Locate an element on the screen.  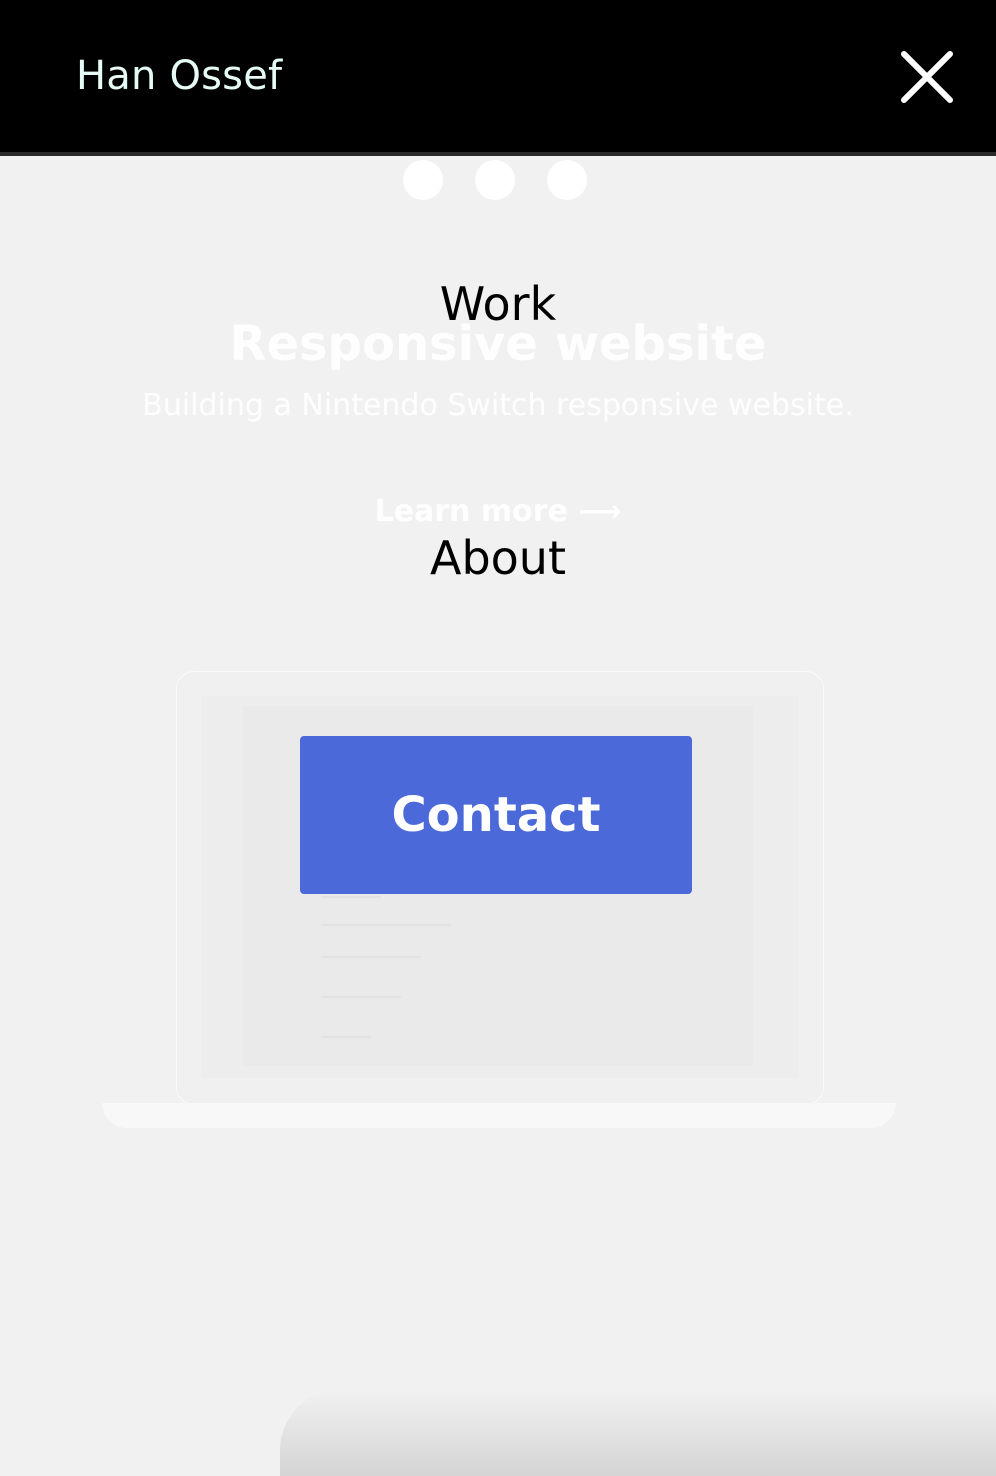
contact-button: Contact is located at coordinates (496, 815).